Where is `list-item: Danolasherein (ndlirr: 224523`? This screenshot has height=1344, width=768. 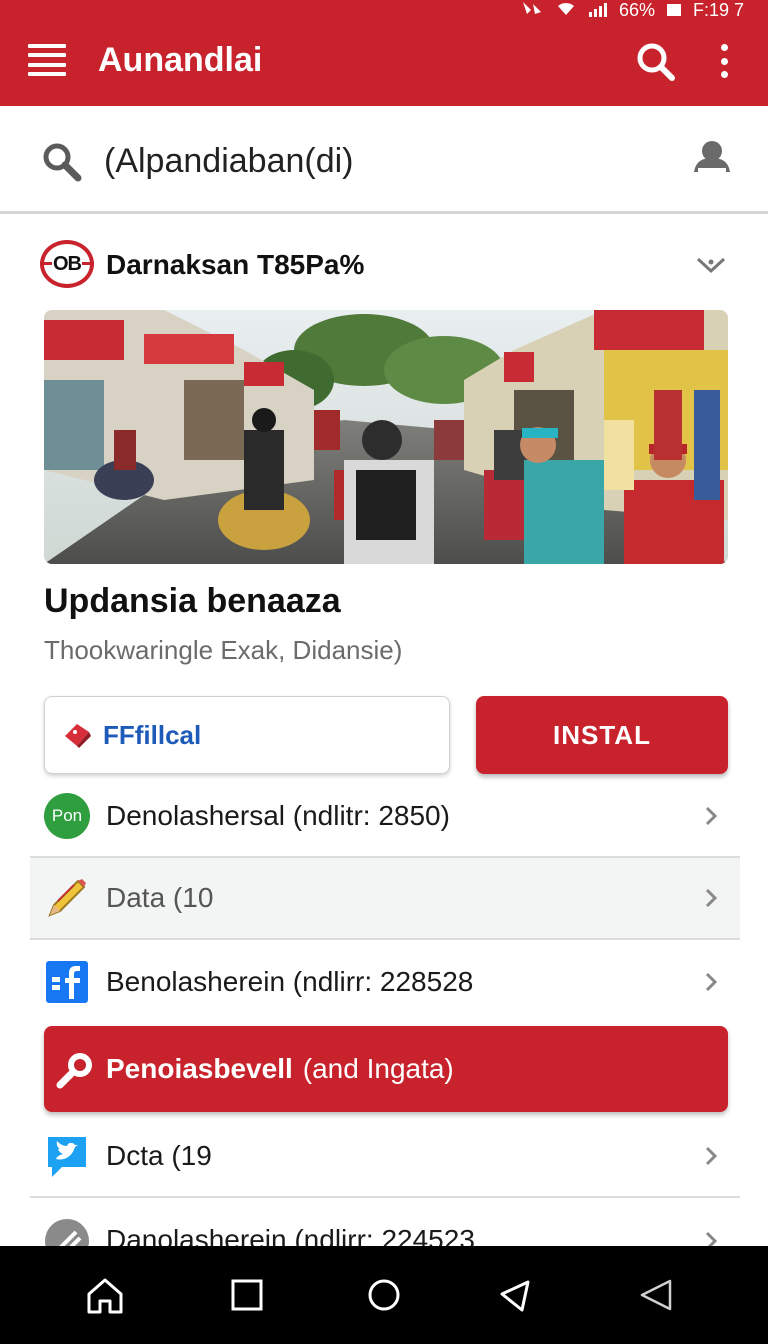
list-item: Danolasherein (ndlirr: 224523 is located at coordinates (385, 1223).